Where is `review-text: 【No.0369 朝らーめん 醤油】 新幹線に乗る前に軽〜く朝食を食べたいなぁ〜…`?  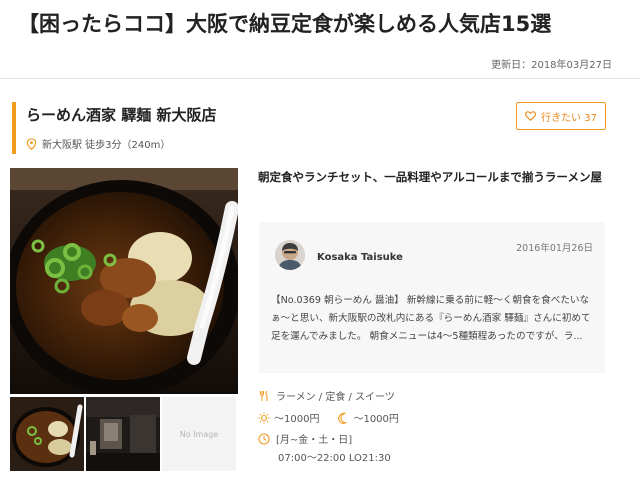
review-text: 【No.0369 朝らーめん 醤油】 新幹線に乗る前に軽〜く朝食を食べたいなぁ〜… is located at coordinates (431, 318).